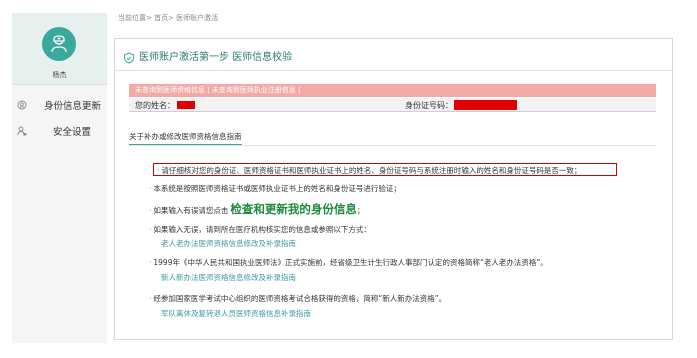 The image size is (697, 358). Describe the element at coordinates (22, 131) in the screenshot. I see `user-lock-icon` at that location.